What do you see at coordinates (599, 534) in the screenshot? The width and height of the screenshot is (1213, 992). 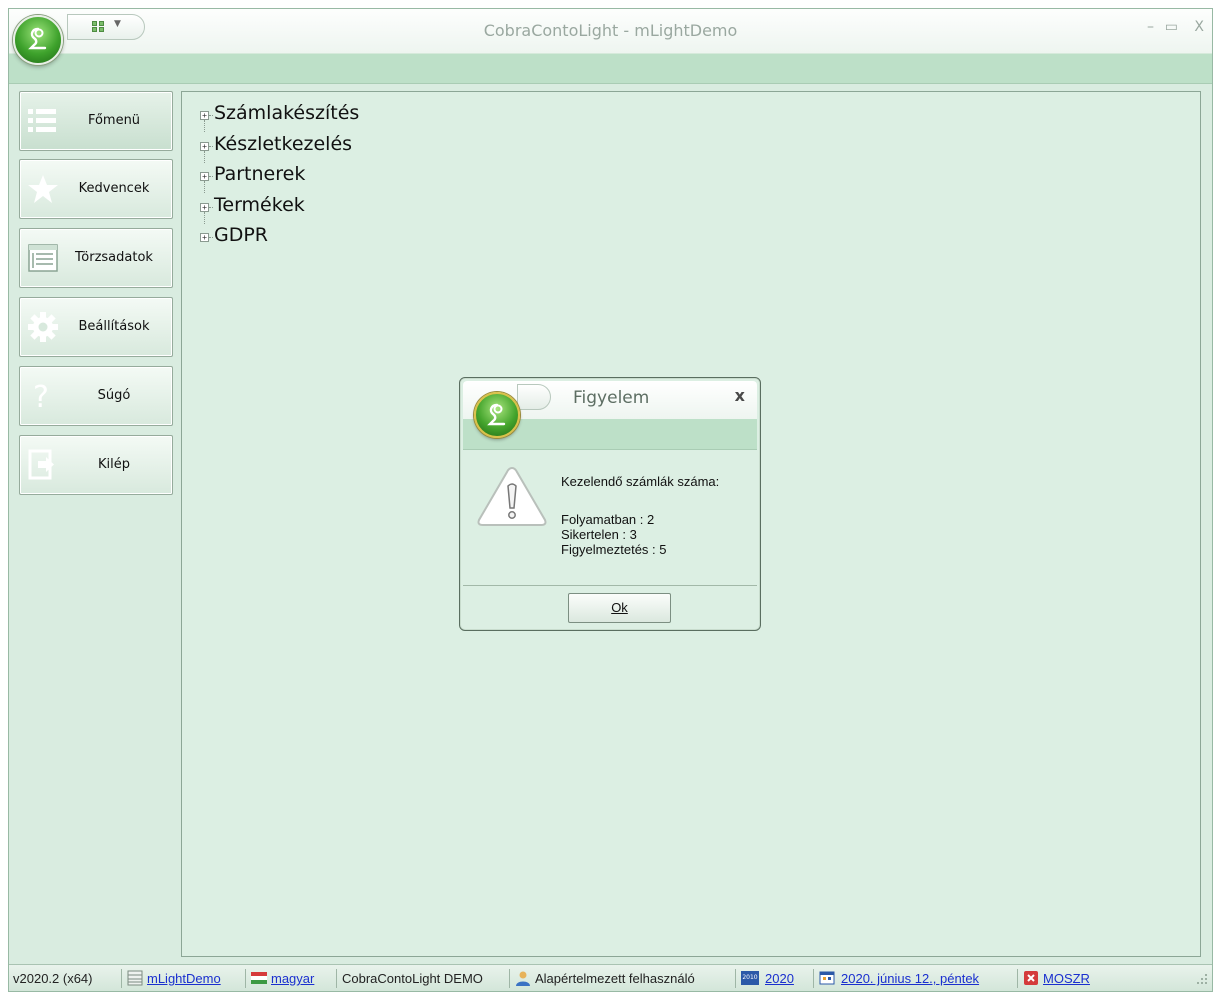 I see `dialog-line-failed: Sikertelen : 3` at bounding box center [599, 534].